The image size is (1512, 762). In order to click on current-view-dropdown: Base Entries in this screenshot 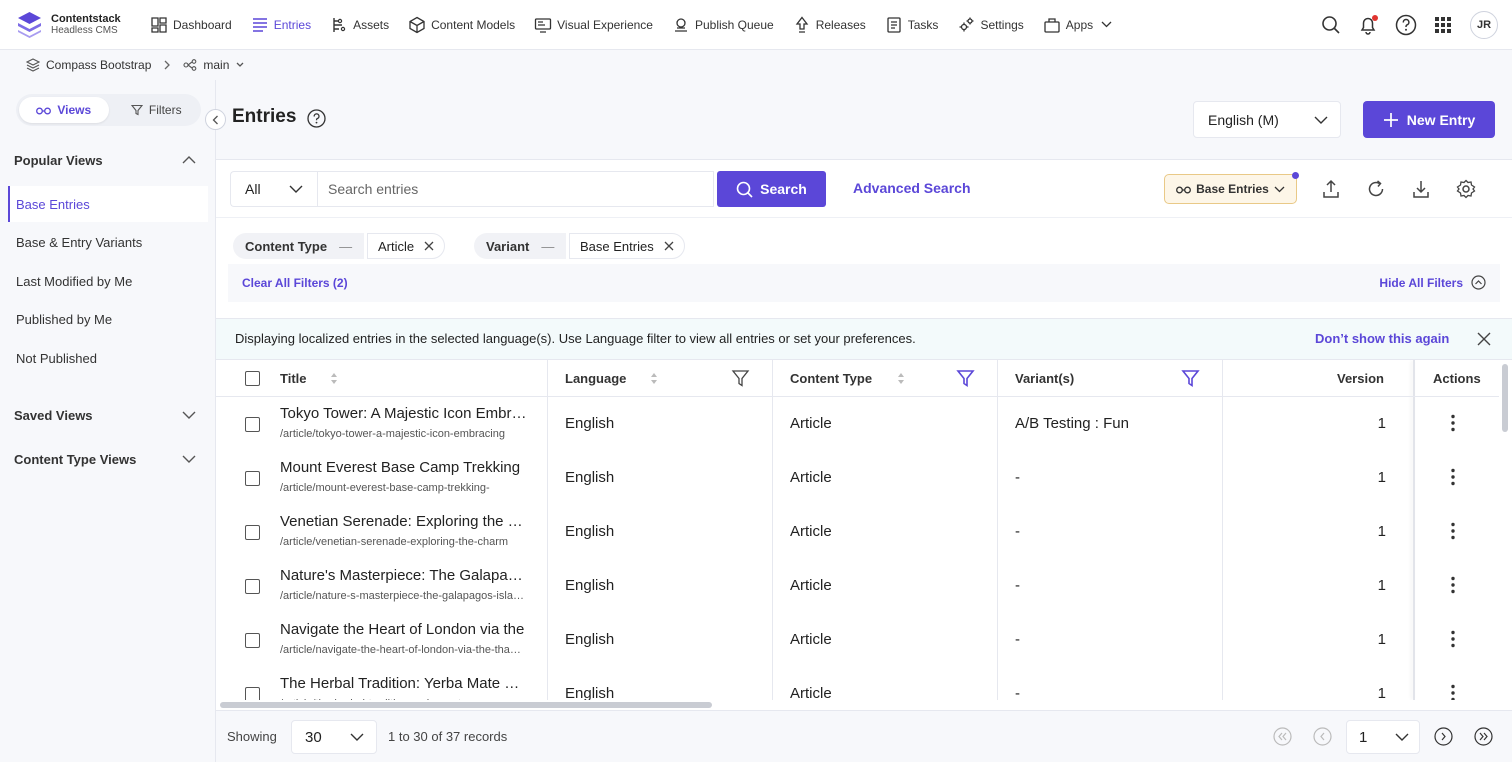, I will do `click(1231, 188)`.